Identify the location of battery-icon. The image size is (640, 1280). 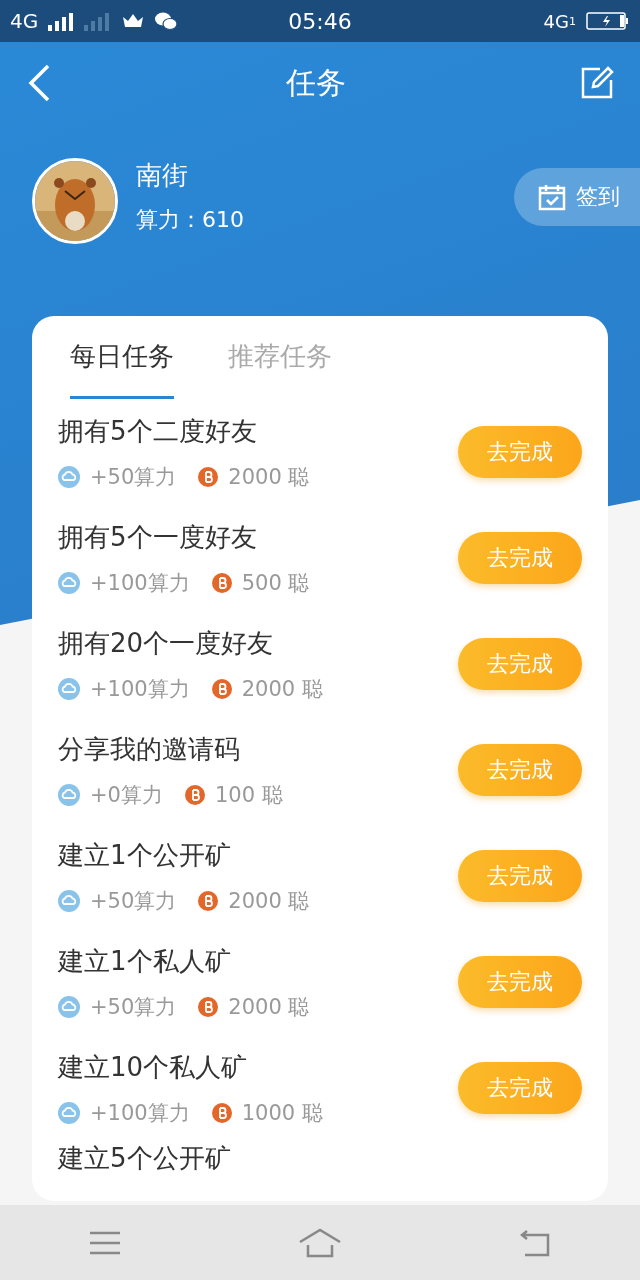
(608, 21).